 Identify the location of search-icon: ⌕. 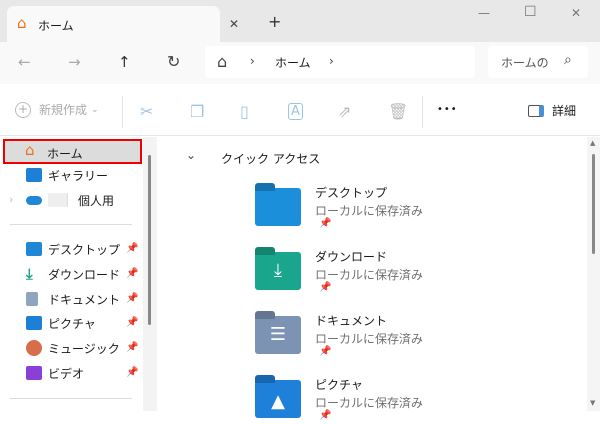
(568, 60).